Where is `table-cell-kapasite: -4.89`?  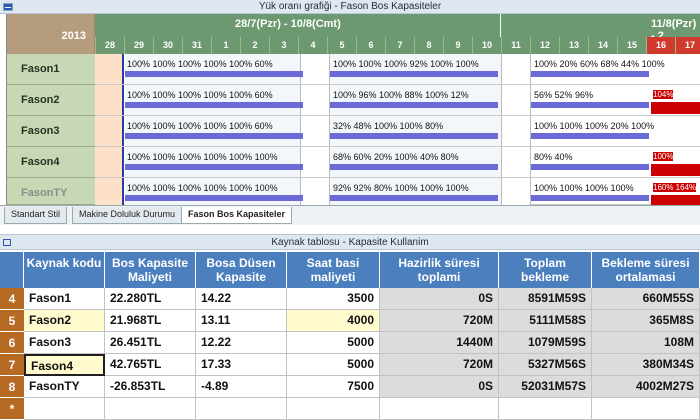
table-cell-kapasite: -4.89 is located at coordinates (241, 387).